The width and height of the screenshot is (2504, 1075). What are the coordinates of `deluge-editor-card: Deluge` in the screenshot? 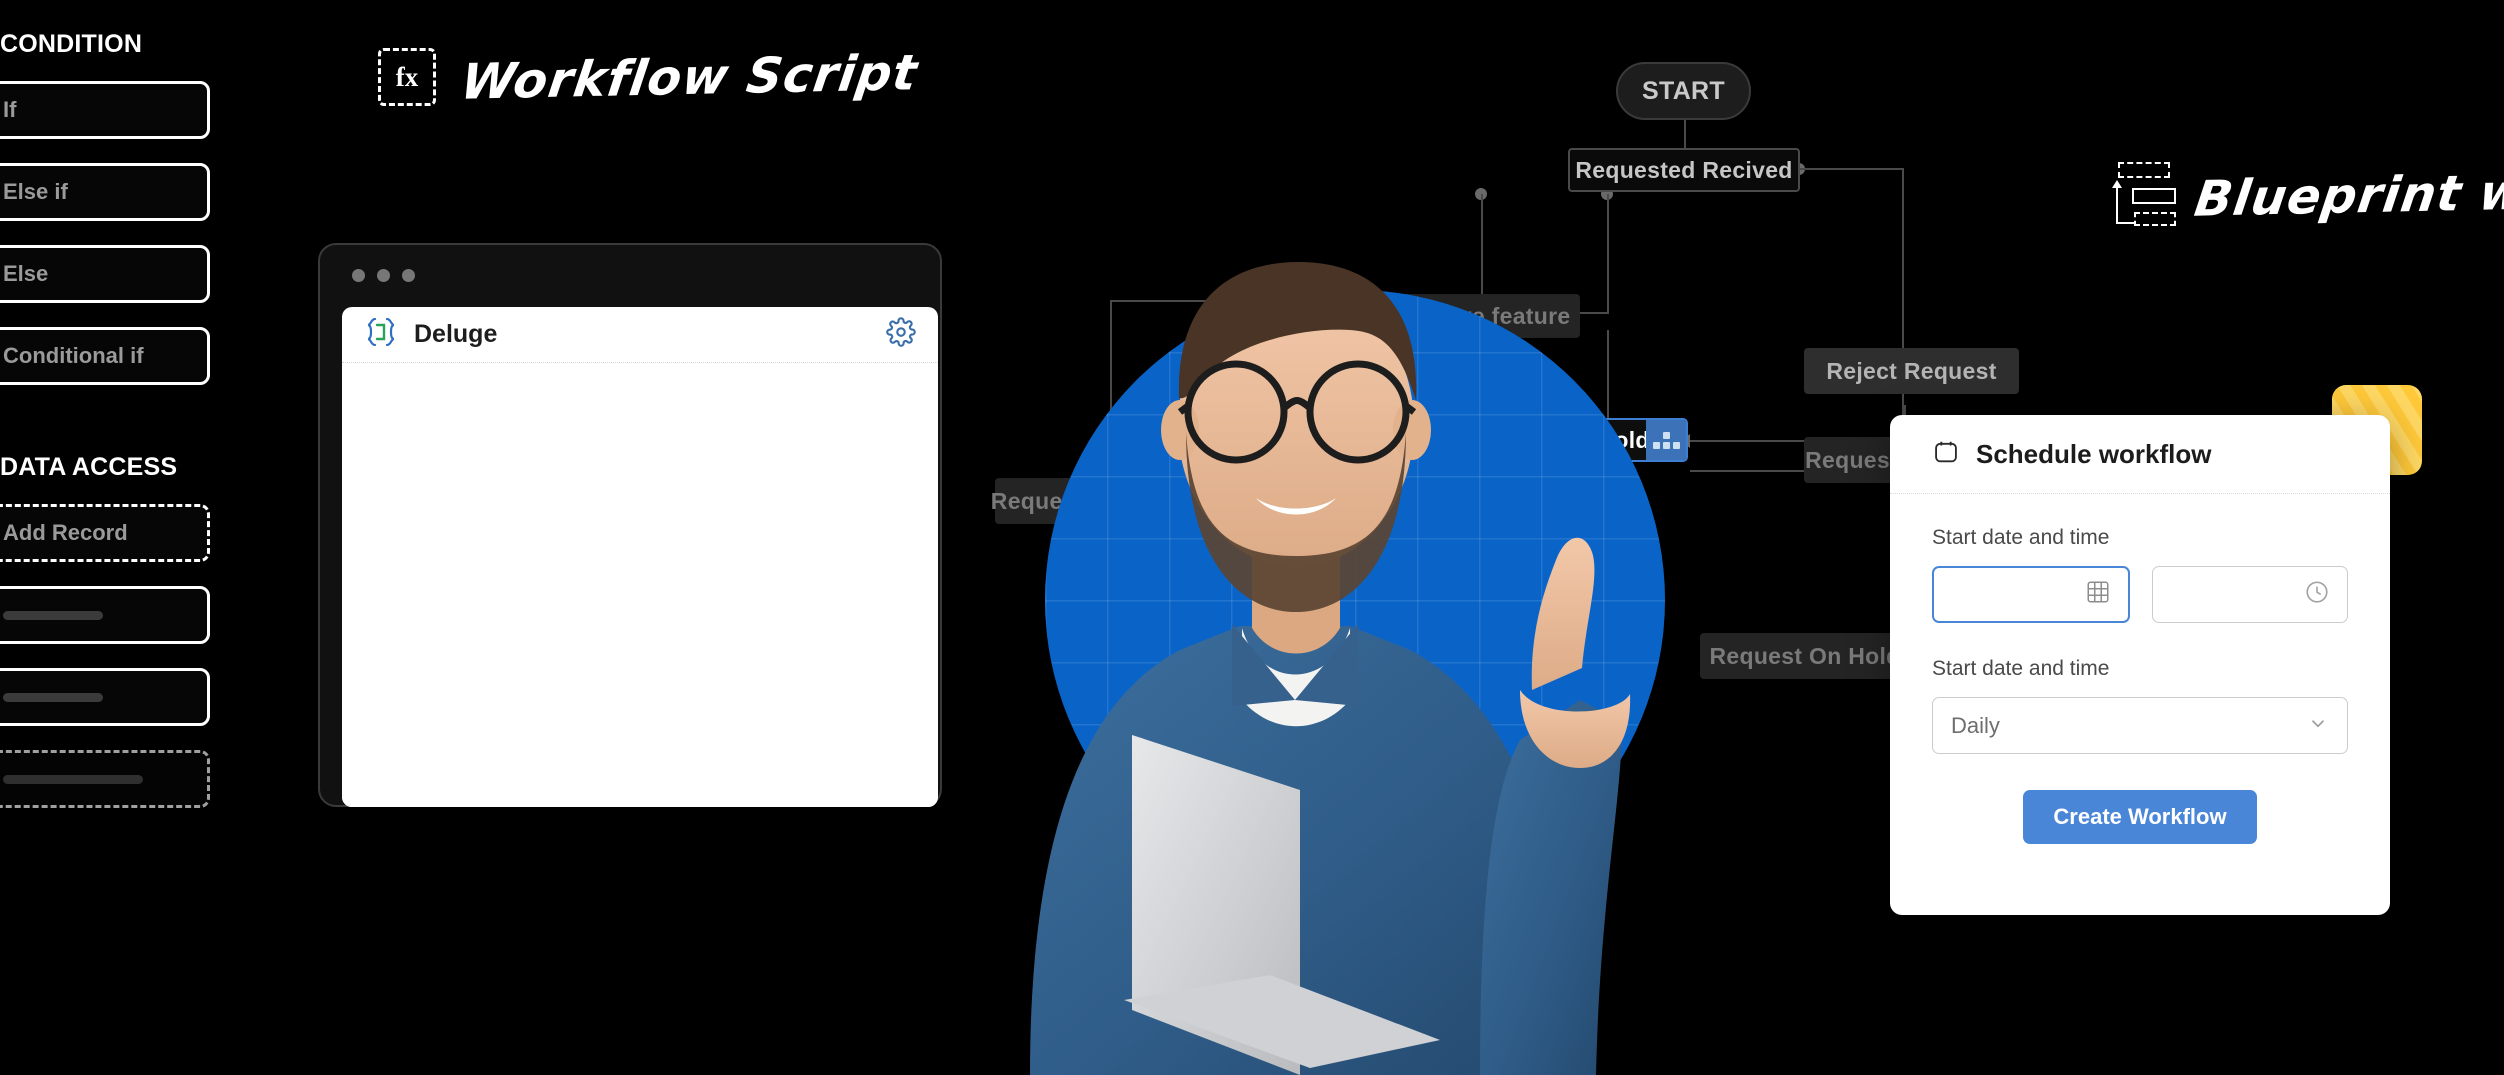 It's located at (640, 557).